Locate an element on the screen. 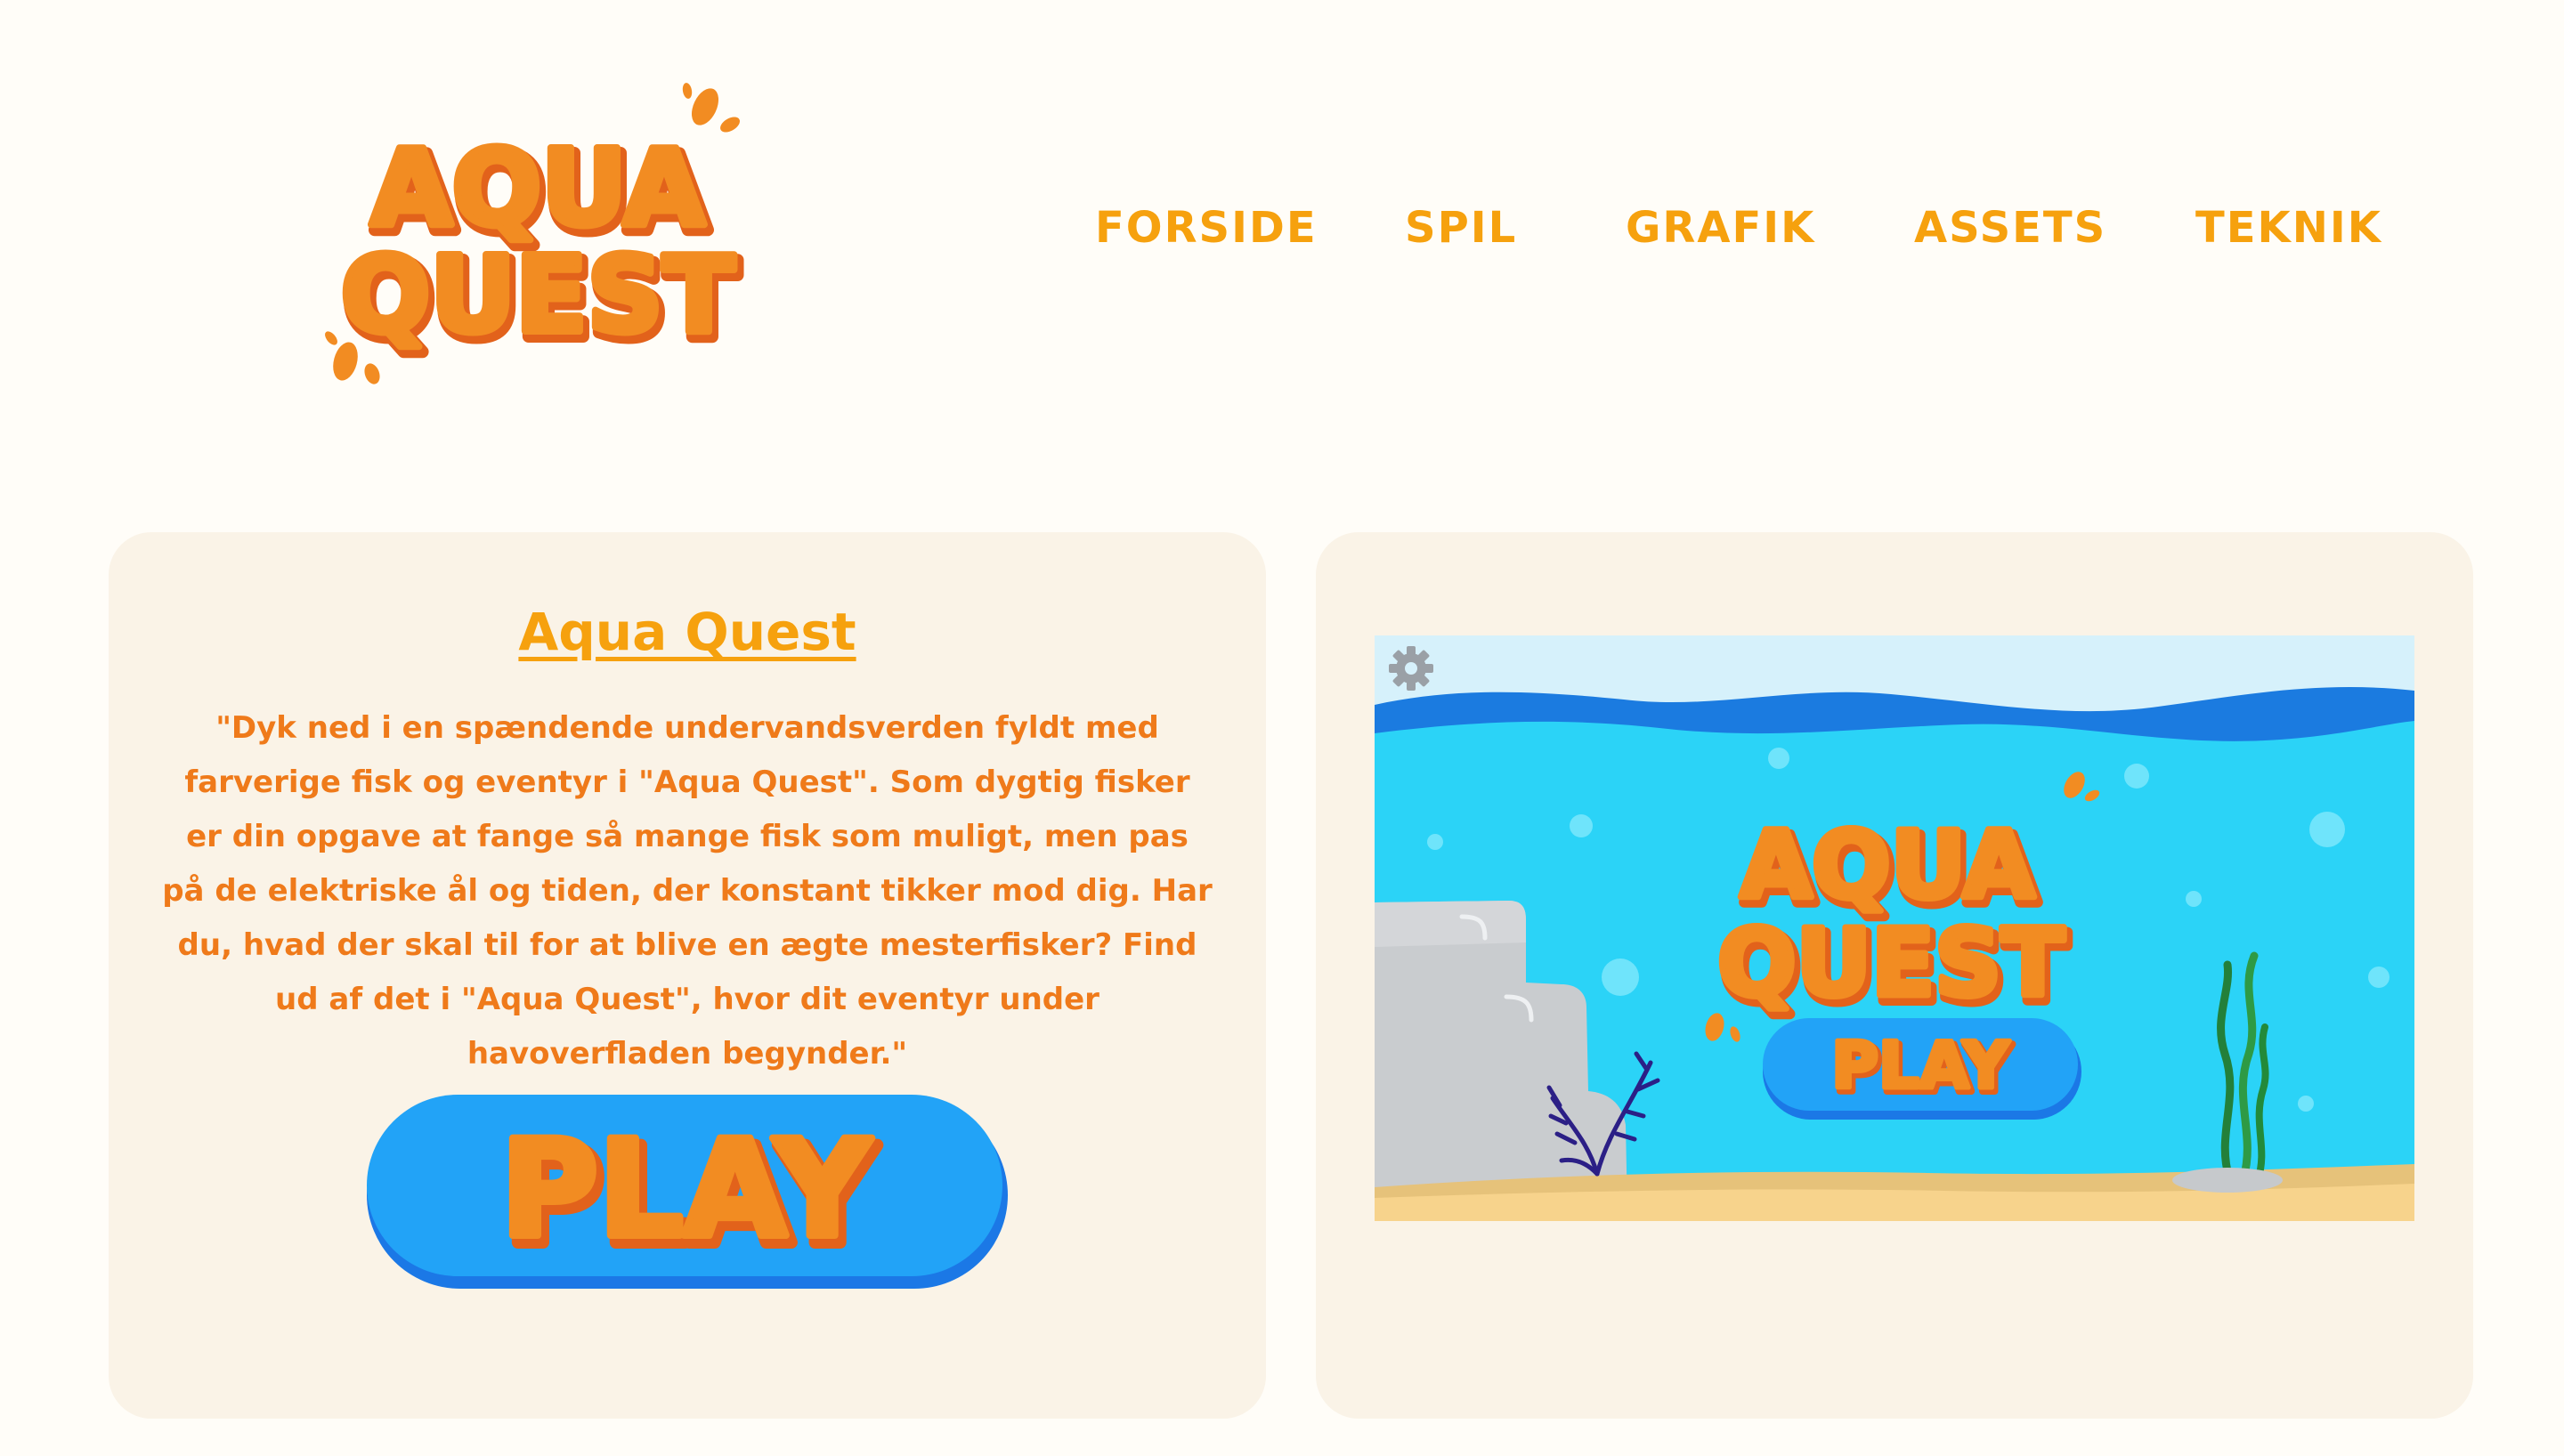 Image resolution: width=2564 pixels, height=1456 pixels. play-label: PLAY is located at coordinates (686, 1189).